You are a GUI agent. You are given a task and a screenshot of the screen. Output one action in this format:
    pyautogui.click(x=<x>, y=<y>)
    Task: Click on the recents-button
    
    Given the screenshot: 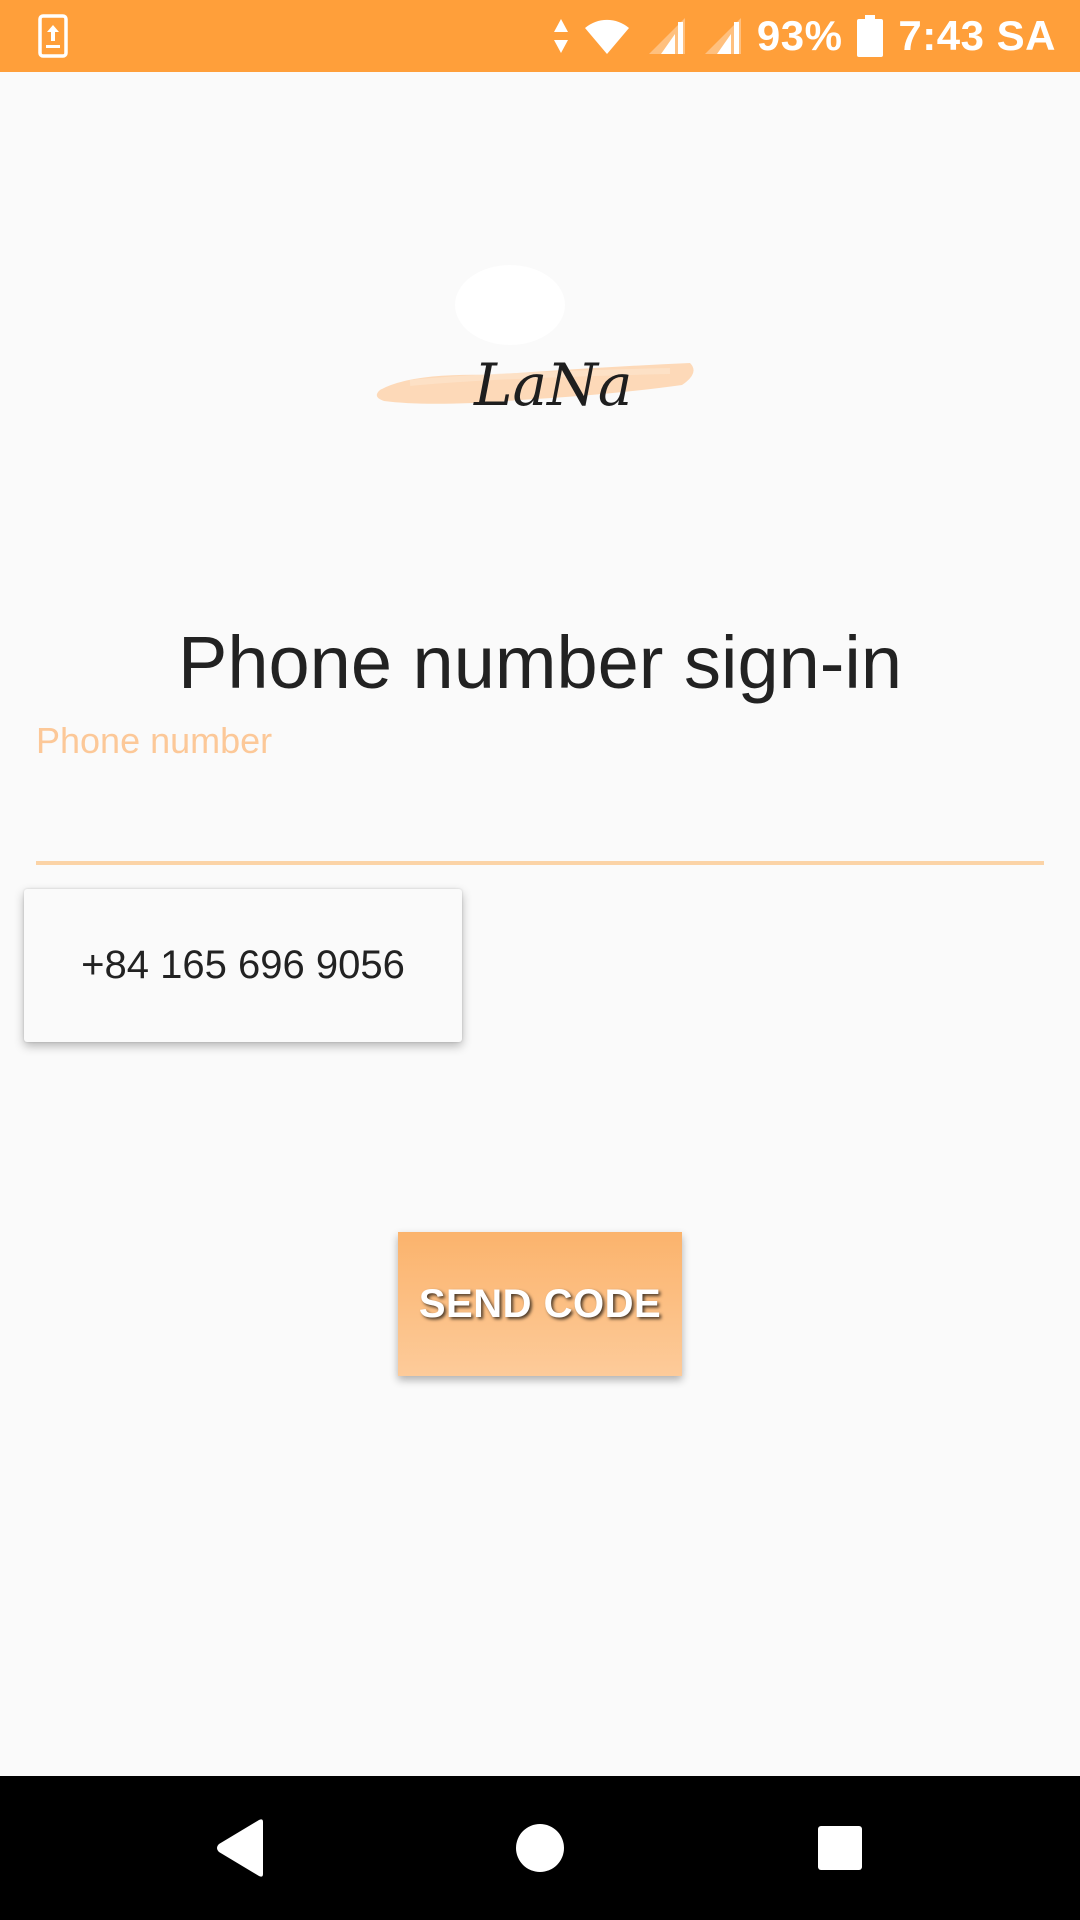 What is the action you would take?
    pyautogui.click(x=840, y=1848)
    